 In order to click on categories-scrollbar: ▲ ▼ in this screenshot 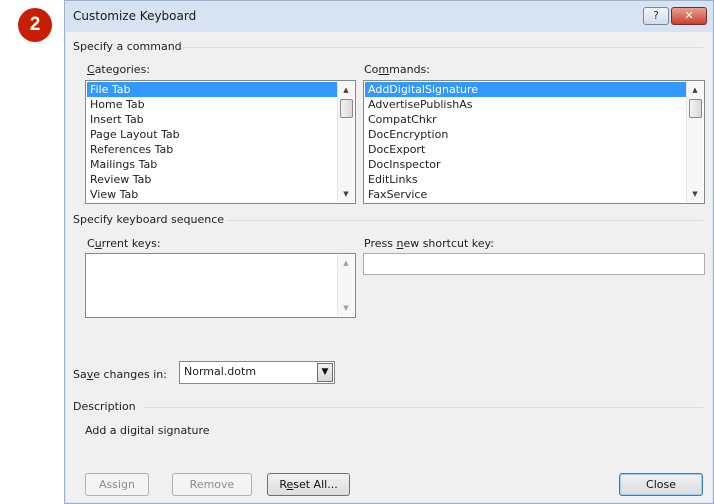, I will do `click(345, 142)`.